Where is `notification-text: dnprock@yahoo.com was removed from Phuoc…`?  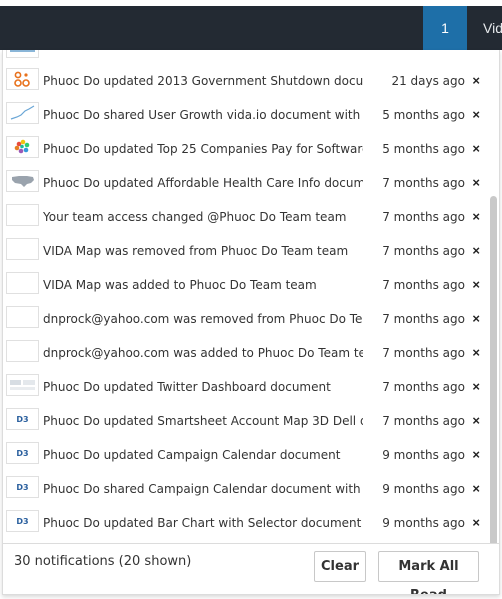
notification-text: dnprock@yahoo.com was removed from Phuoc… is located at coordinates (203, 319).